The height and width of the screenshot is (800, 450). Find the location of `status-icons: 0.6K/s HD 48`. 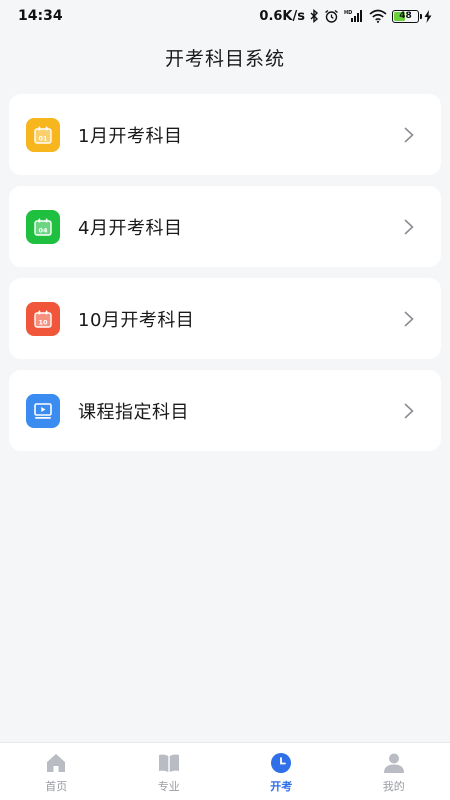

status-icons: 0.6K/s HD 48 is located at coordinates (345, 16).